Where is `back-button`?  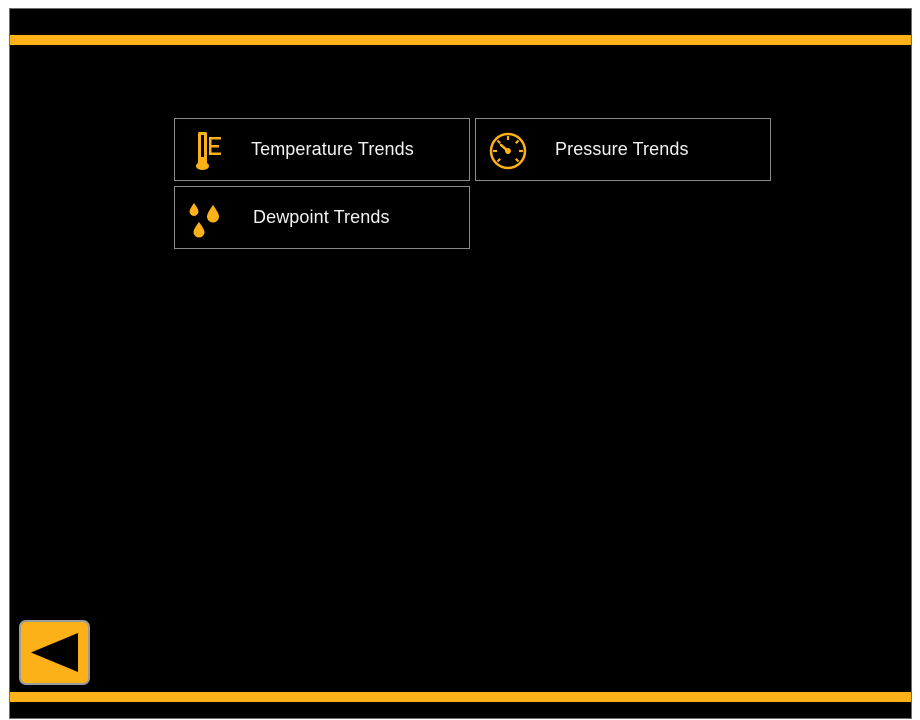 back-button is located at coordinates (54, 652).